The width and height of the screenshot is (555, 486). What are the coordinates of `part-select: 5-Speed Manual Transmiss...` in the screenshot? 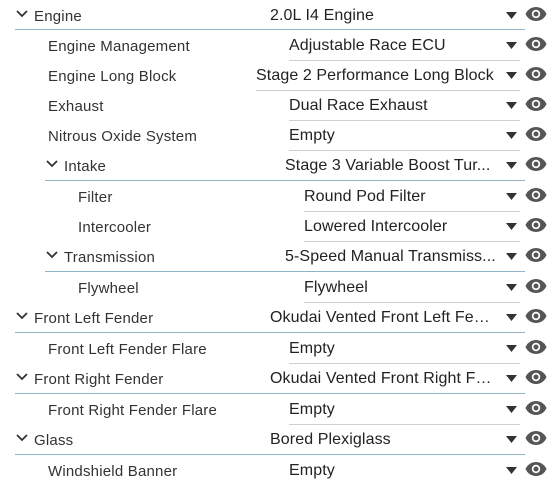 It's located at (402, 257).